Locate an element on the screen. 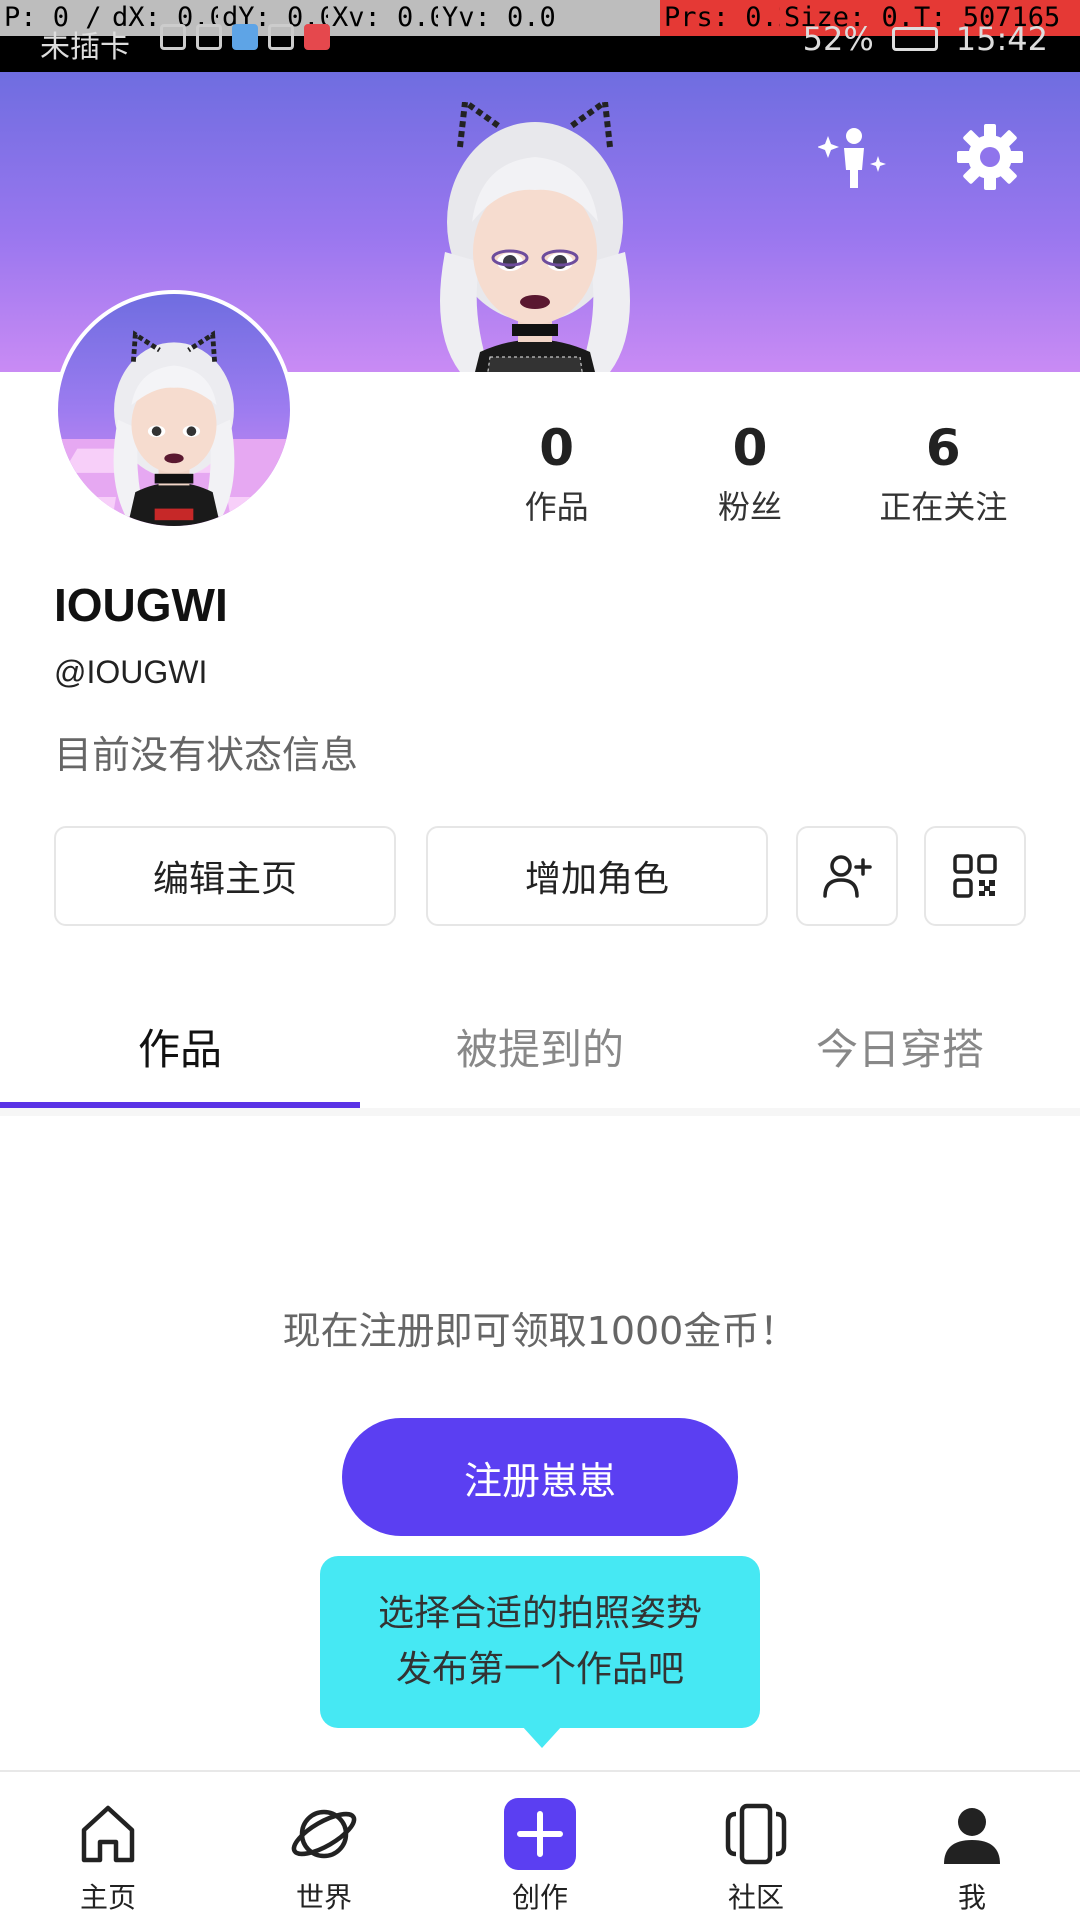 The height and width of the screenshot is (1920, 1080). tab-mentioned: 被提到的 is located at coordinates (540, 1050).